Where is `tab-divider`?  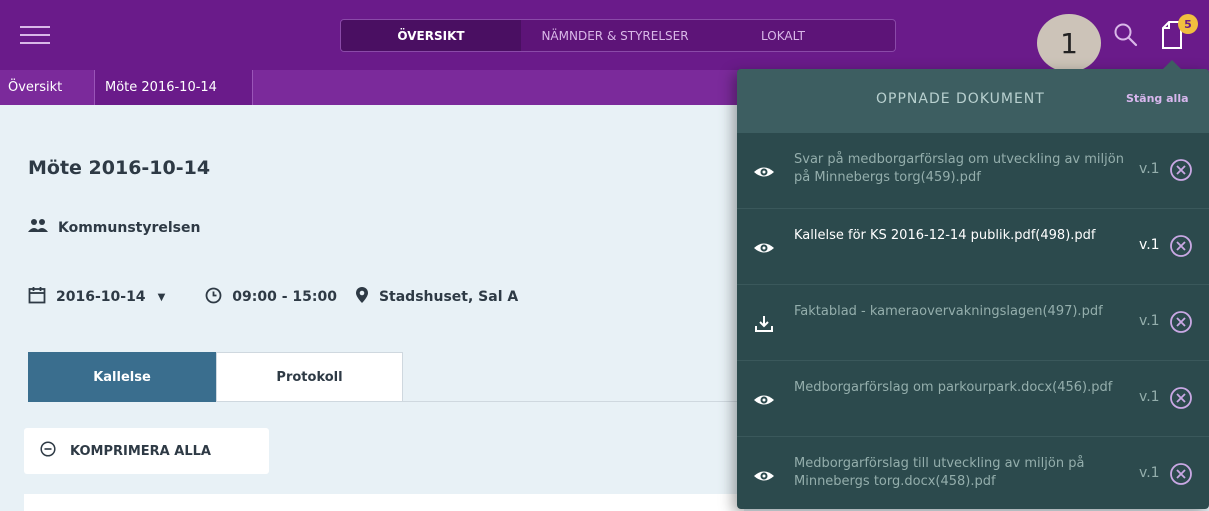 tab-divider is located at coordinates (573, 401).